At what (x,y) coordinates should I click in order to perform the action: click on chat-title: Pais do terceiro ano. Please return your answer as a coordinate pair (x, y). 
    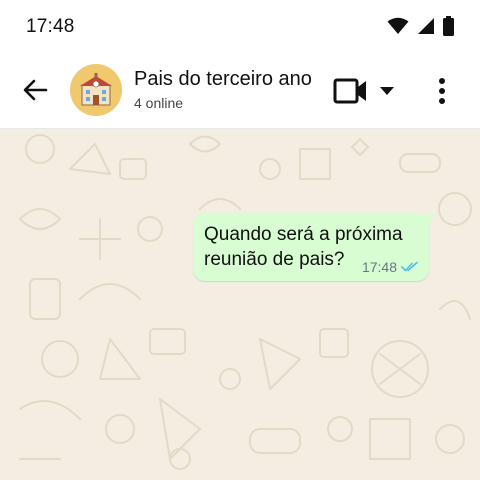
    Looking at the image, I should click on (223, 79).